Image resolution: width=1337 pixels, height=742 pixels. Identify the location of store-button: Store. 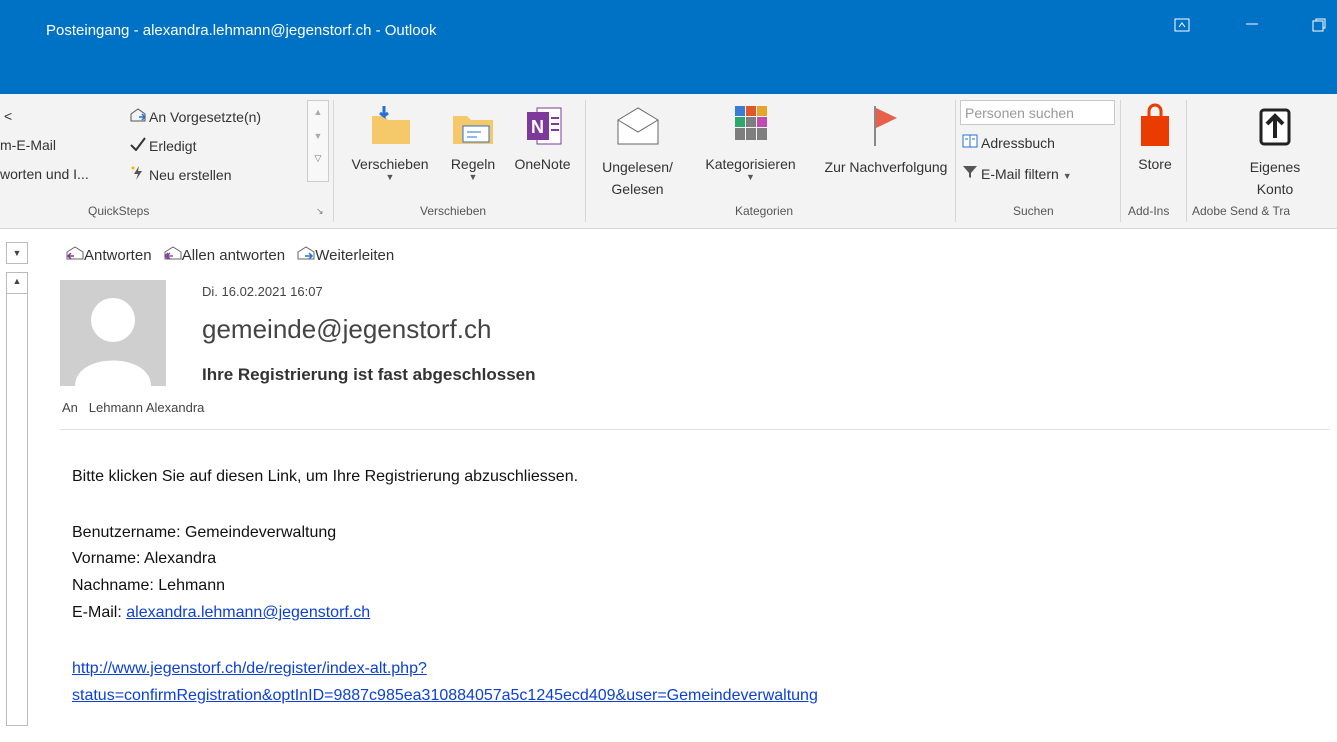
(1155, 137).